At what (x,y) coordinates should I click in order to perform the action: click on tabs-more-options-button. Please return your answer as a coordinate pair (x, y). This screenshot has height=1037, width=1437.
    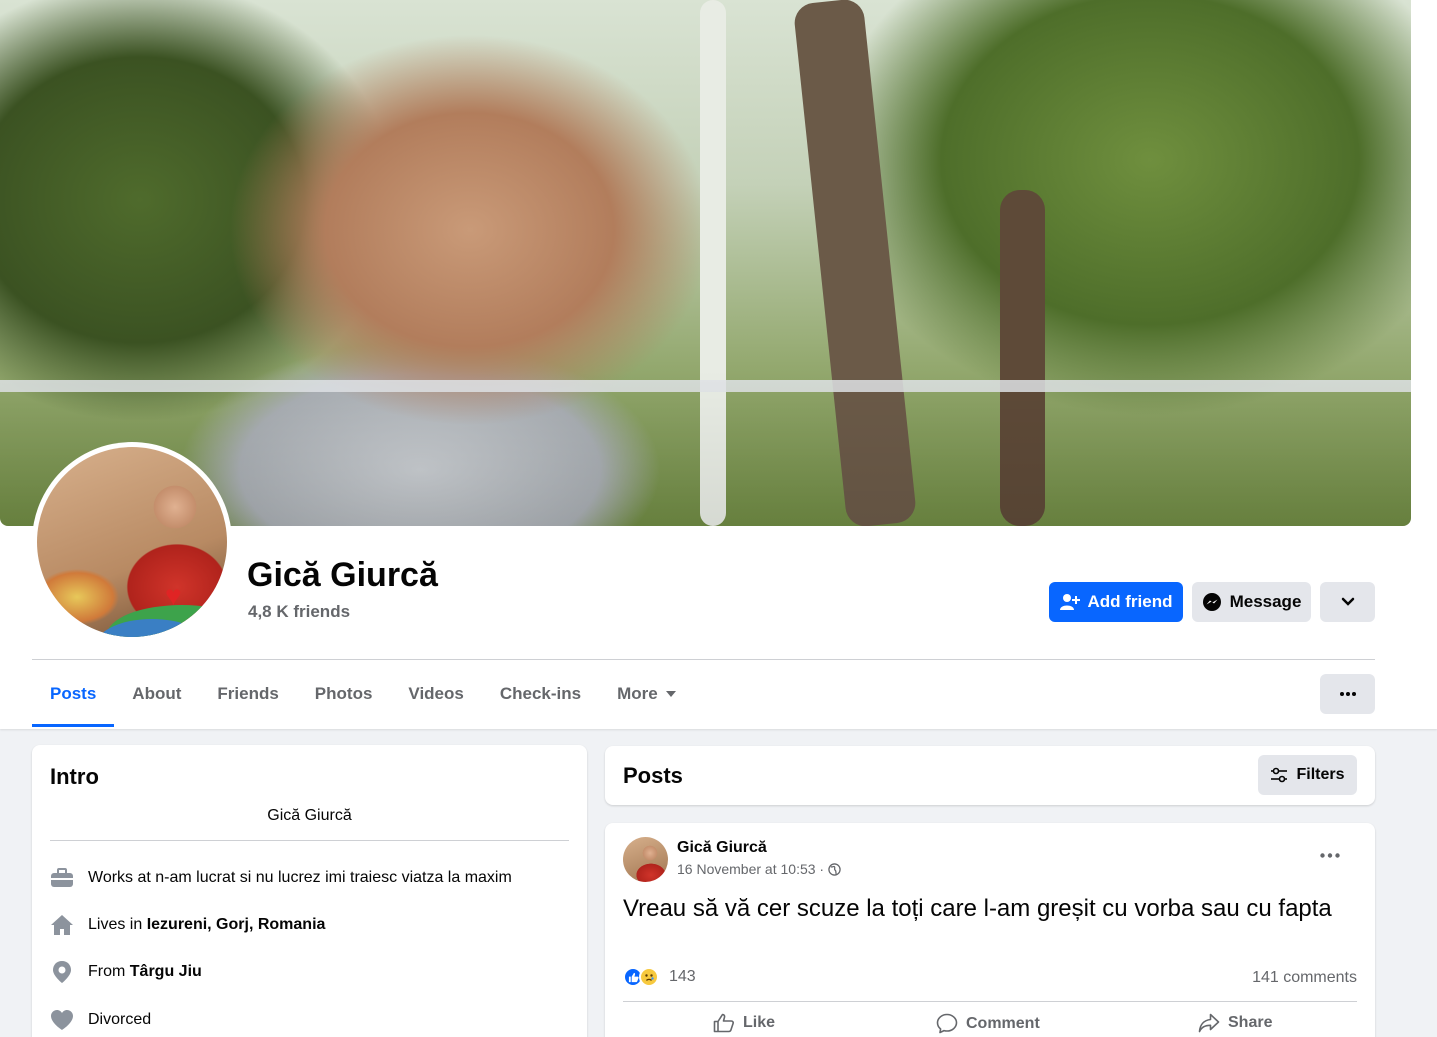
    Looking at the image, I should click on (1347, 694).